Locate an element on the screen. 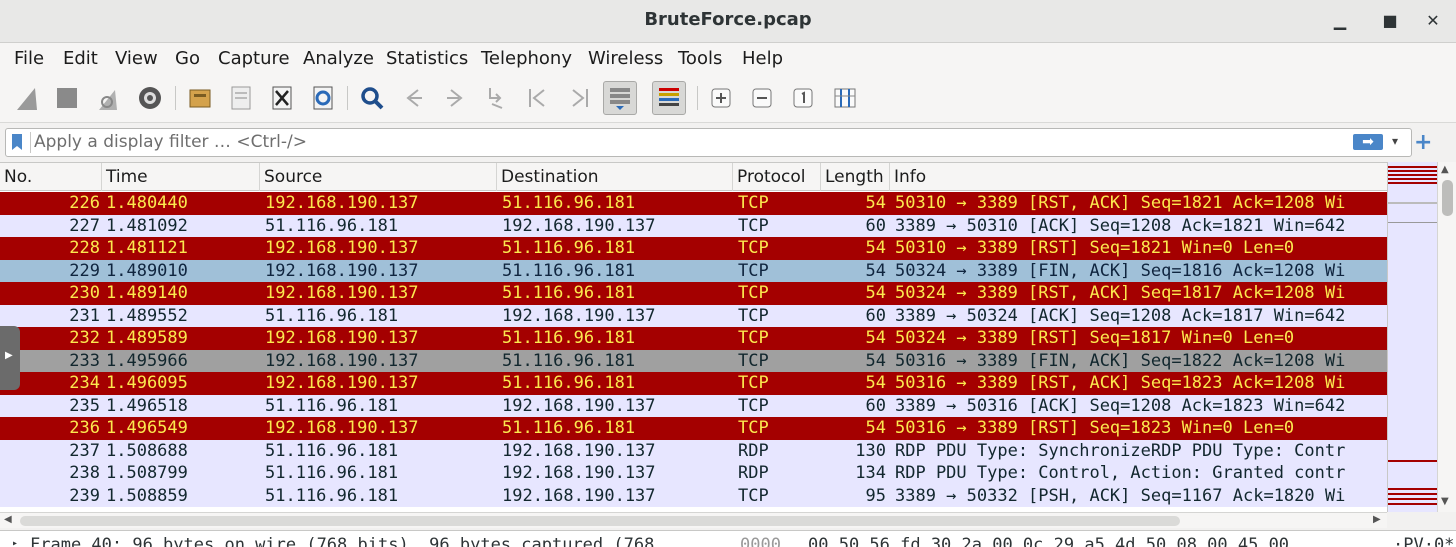 The image size is (1456, 547). shark-fin-start-icon is located at coordinates (27, 98).